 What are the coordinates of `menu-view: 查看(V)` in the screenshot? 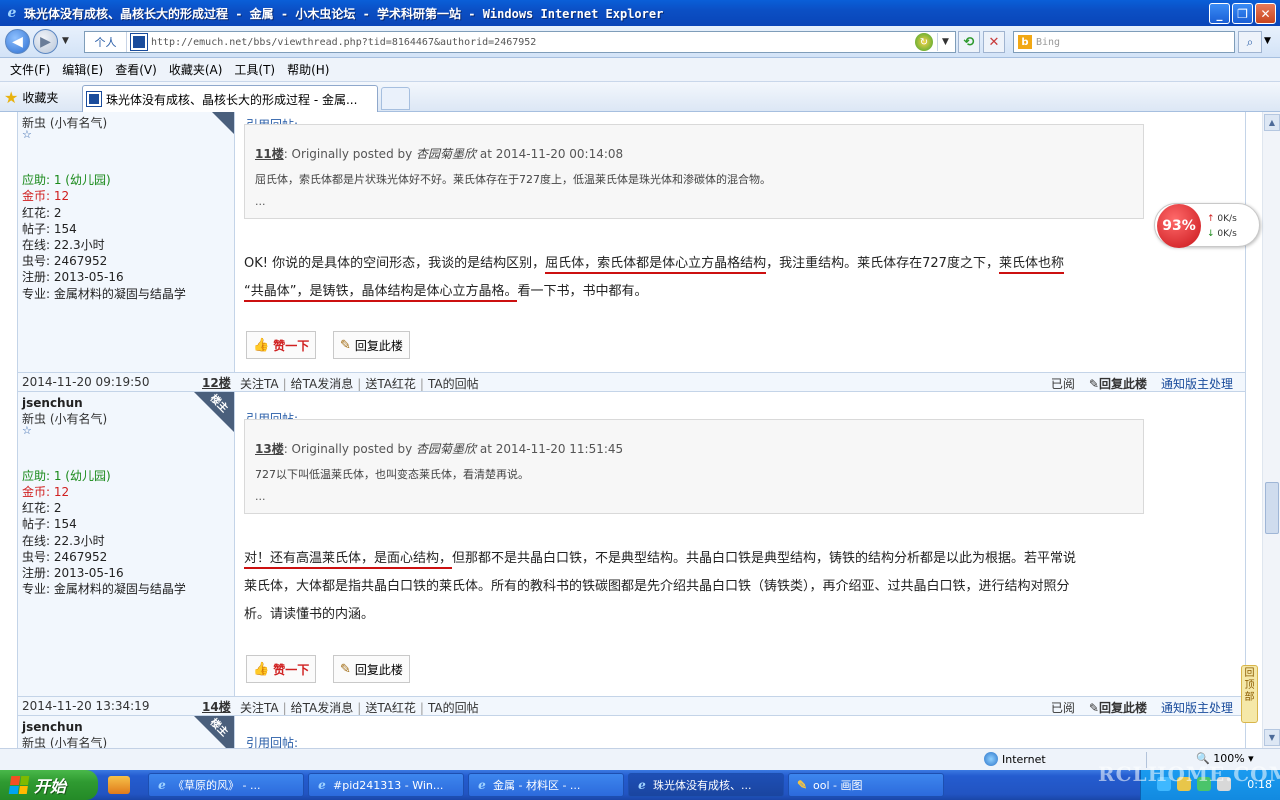 It's located at (136, 69).